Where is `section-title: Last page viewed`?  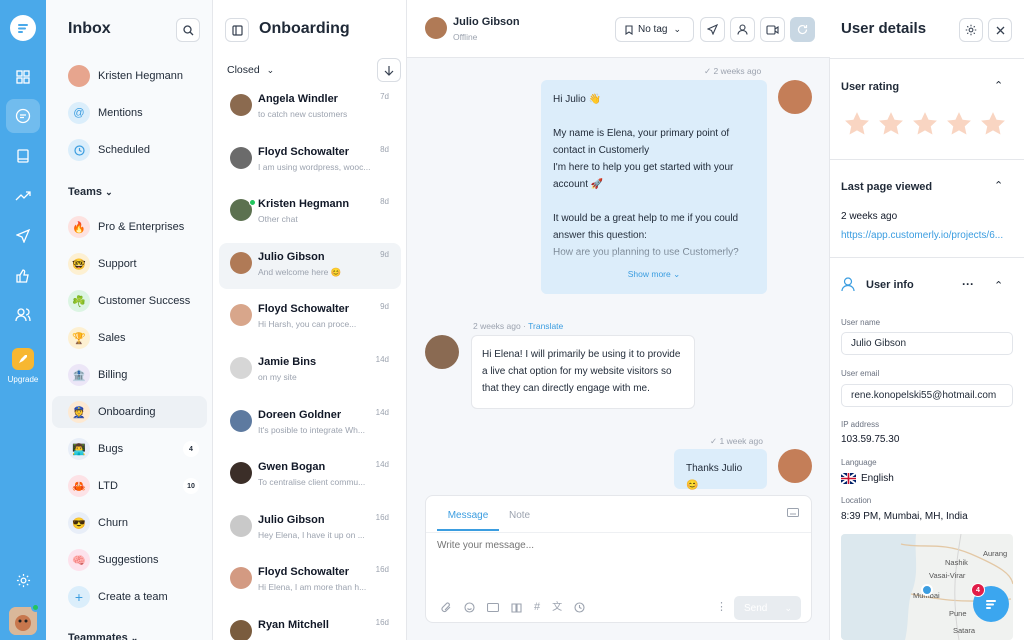
section-title: Last page viewed is located at coordinates (887, 187).